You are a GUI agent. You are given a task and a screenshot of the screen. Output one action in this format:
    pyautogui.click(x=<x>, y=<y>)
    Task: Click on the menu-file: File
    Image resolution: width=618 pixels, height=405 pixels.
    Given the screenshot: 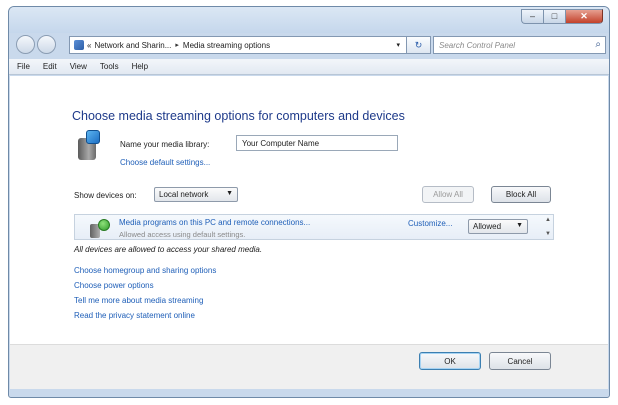 What is the action you would take?
    pyautogui.click(x=23, y=66)
    